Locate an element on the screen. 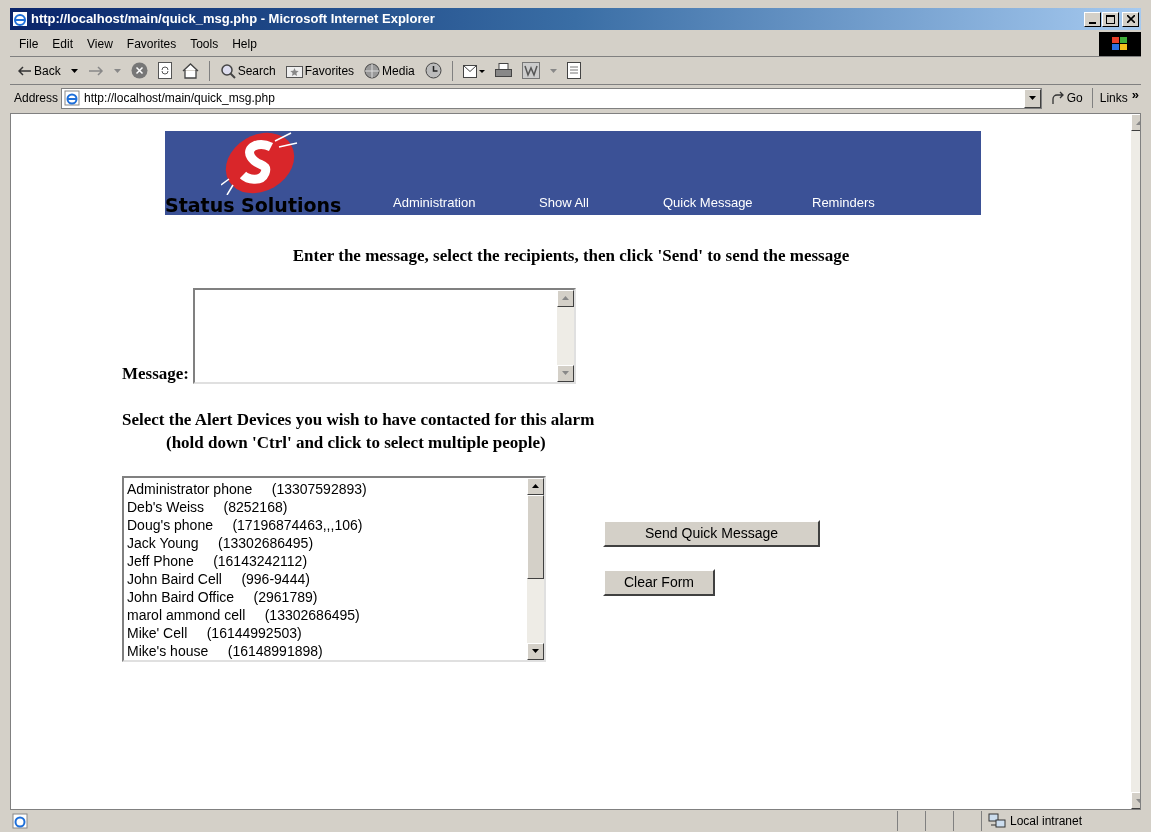 The width and height of the screenshot is (1151, 832). browser-icon is located at coordinates (20, 19).